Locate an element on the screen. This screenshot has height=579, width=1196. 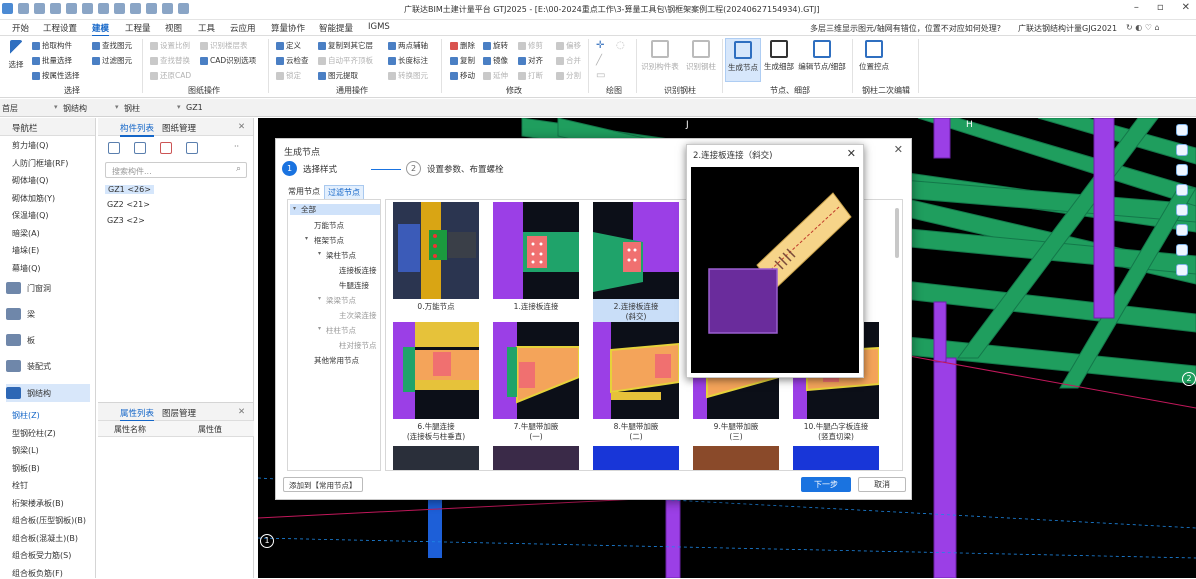
top-view-icon is located at coordinates (1182, 170).